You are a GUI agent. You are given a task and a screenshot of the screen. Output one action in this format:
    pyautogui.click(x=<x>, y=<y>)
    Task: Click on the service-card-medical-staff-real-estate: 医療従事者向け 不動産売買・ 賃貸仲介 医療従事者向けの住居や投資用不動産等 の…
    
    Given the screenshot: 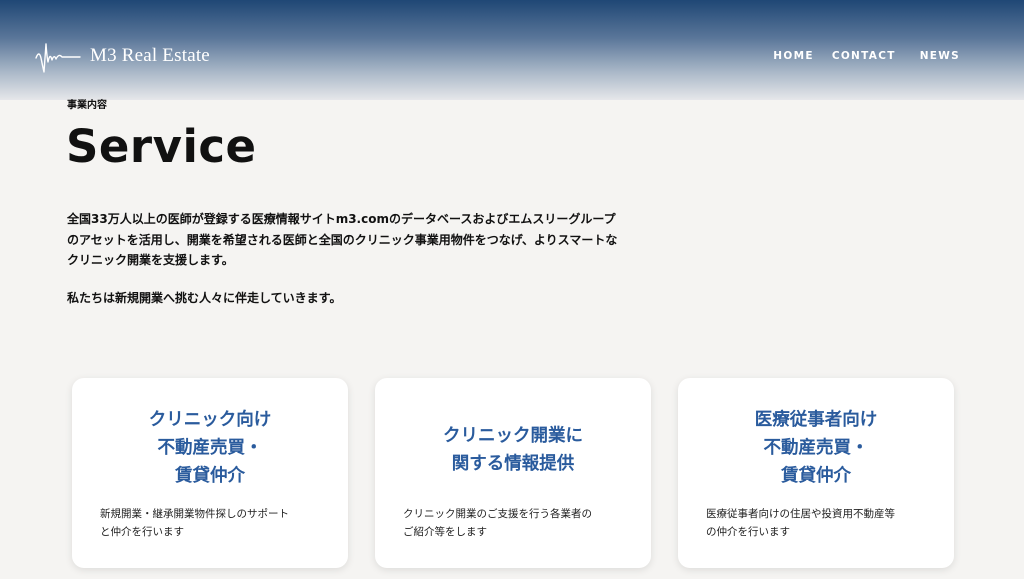 What is the action you would take?
    pyautogui.click(x=816, y=473)
    